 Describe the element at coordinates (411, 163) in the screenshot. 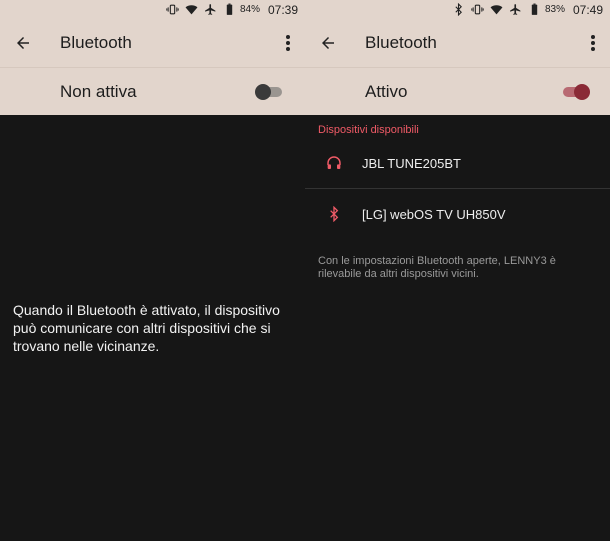

I see `device-name: JBL TUNE205BT` at that location.